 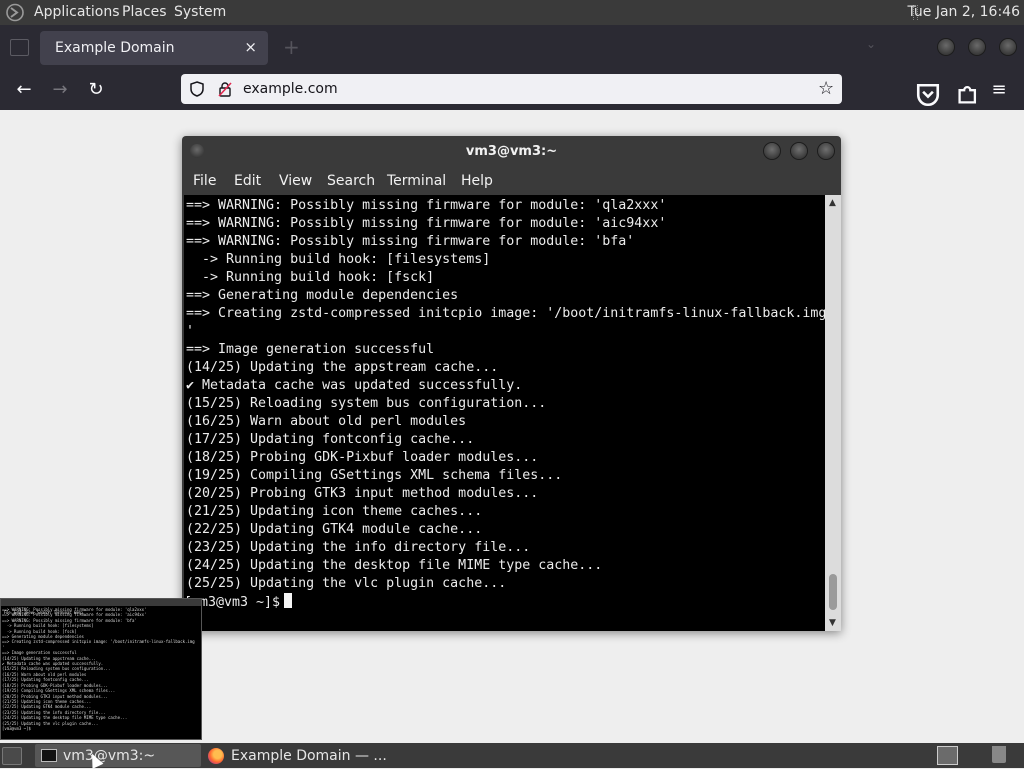 What do you see at coordinates (225, 89) in the screenshot?
I see `not-secure-lock-icon` at bounding box center [225, 89].